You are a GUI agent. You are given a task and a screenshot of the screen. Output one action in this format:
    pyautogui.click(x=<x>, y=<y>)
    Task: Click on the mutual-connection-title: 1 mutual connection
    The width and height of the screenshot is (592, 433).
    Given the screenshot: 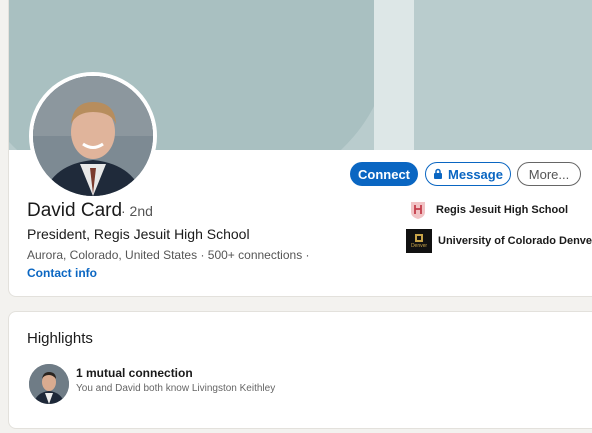 What is the action you would take?
    pyautogui.click(x=134, y=373)
    